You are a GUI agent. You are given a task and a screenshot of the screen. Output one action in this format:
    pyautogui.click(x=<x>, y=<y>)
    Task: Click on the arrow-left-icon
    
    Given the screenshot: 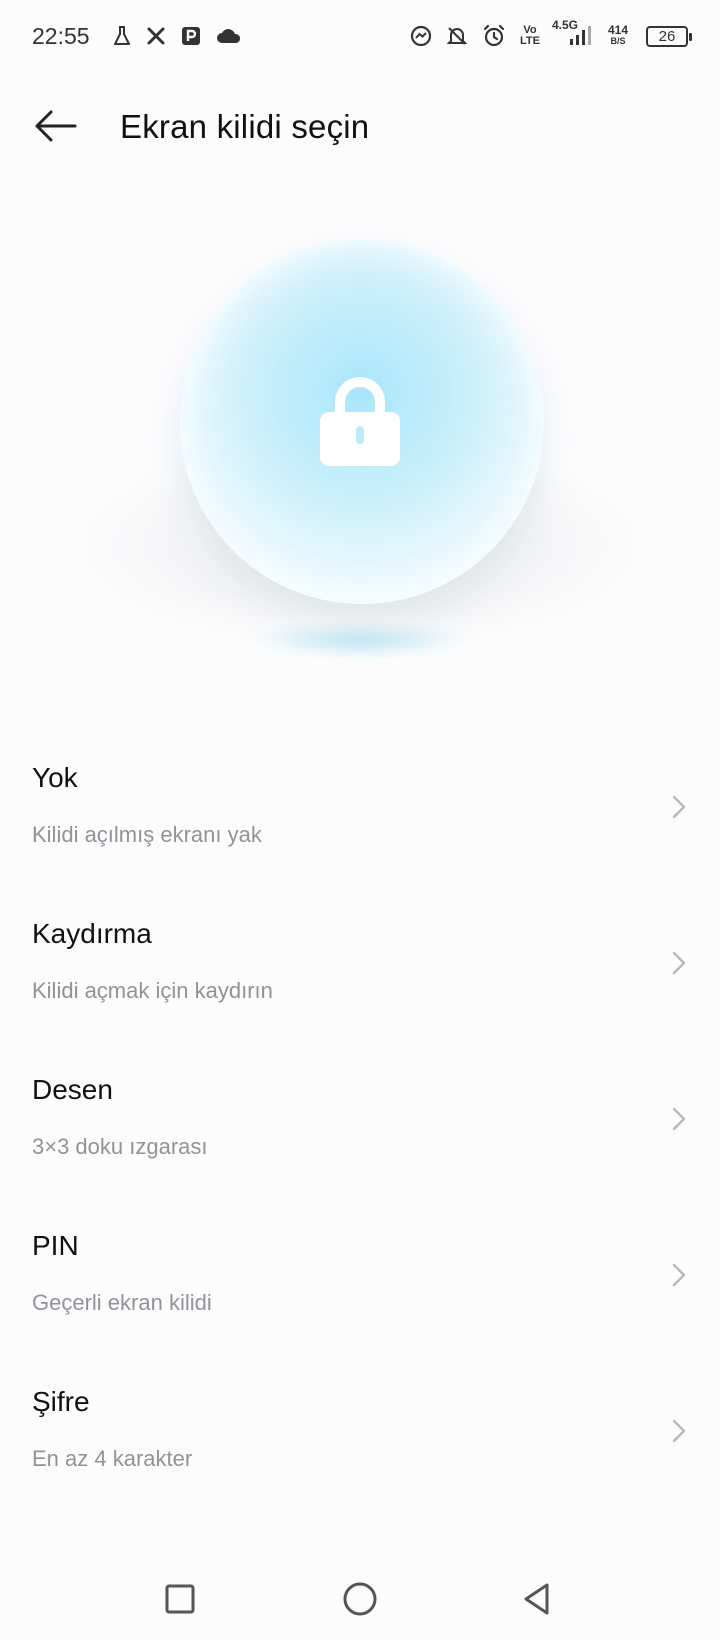 What is the action you would take?
    pyautogui.click(x=56, y=126)
    